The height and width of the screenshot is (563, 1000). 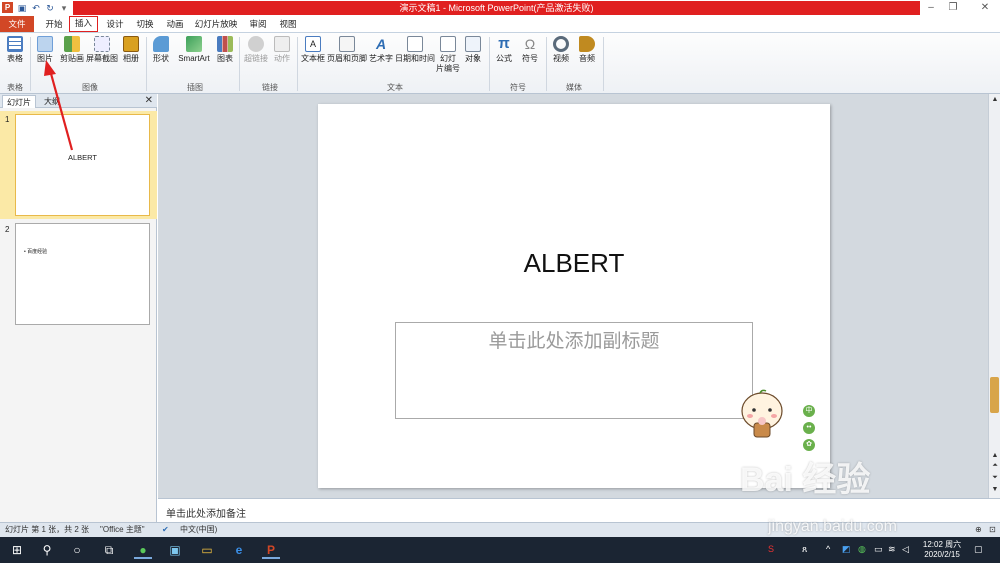 I want to click on picture-button: 图片, so click(x=45, y=50).